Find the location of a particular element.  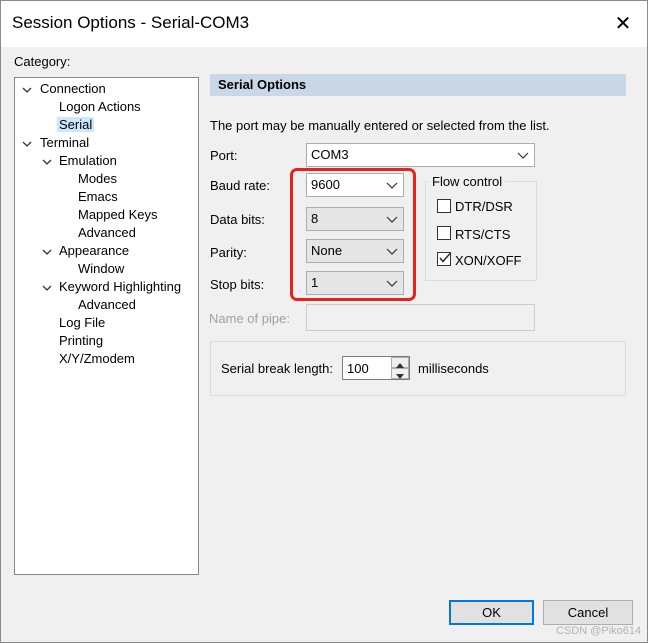

rts-cts-checkbox is located at coordinates (444, 233).